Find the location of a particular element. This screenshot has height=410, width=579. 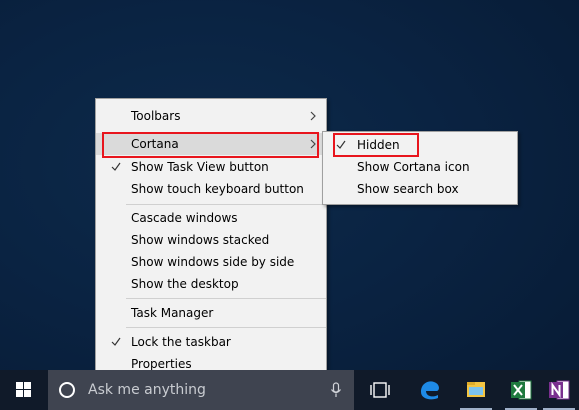

menu-item-label: Show touch keyboard button is located at coordinates (217, 189).